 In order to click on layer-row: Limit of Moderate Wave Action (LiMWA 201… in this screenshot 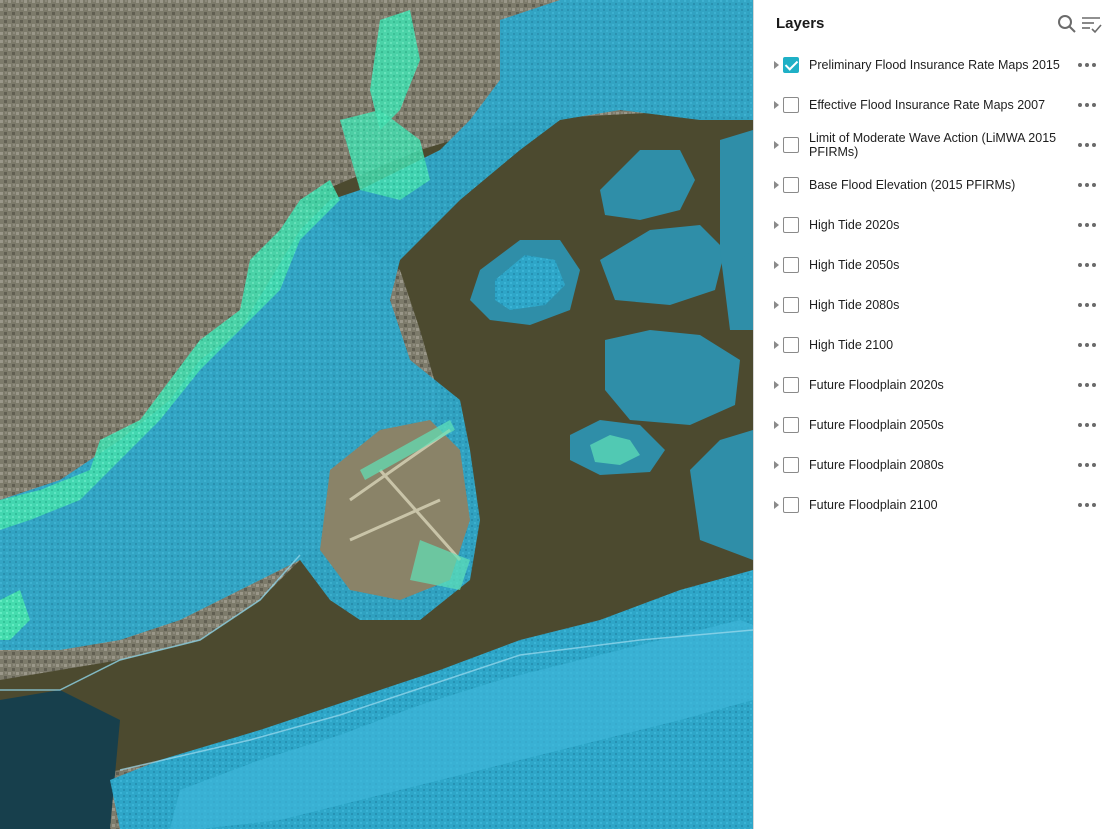, I will do `click(930, 145)`.